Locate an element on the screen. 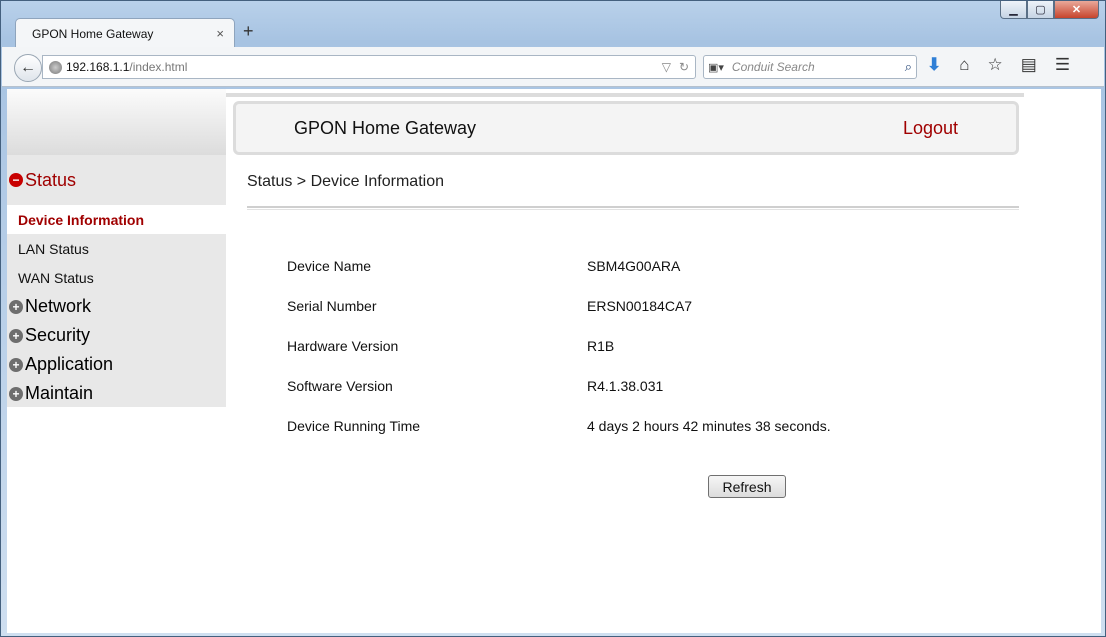 The height and width of the screenshot is (637, 1106). tab-title: GPON Home Gateway is located at coordinates (93, 33).